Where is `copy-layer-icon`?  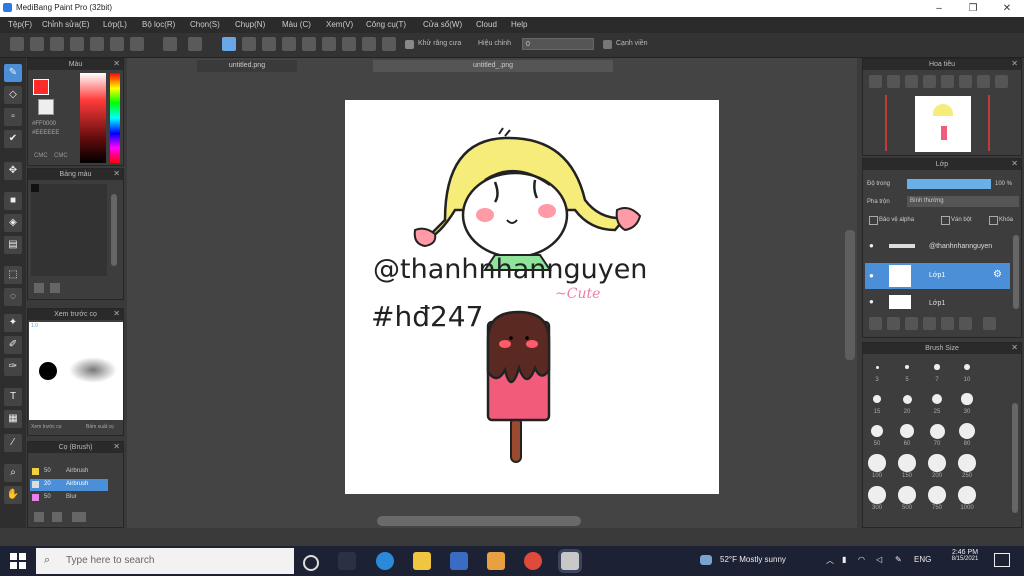 copy-layer-icon is located at coordinates (911, 323).